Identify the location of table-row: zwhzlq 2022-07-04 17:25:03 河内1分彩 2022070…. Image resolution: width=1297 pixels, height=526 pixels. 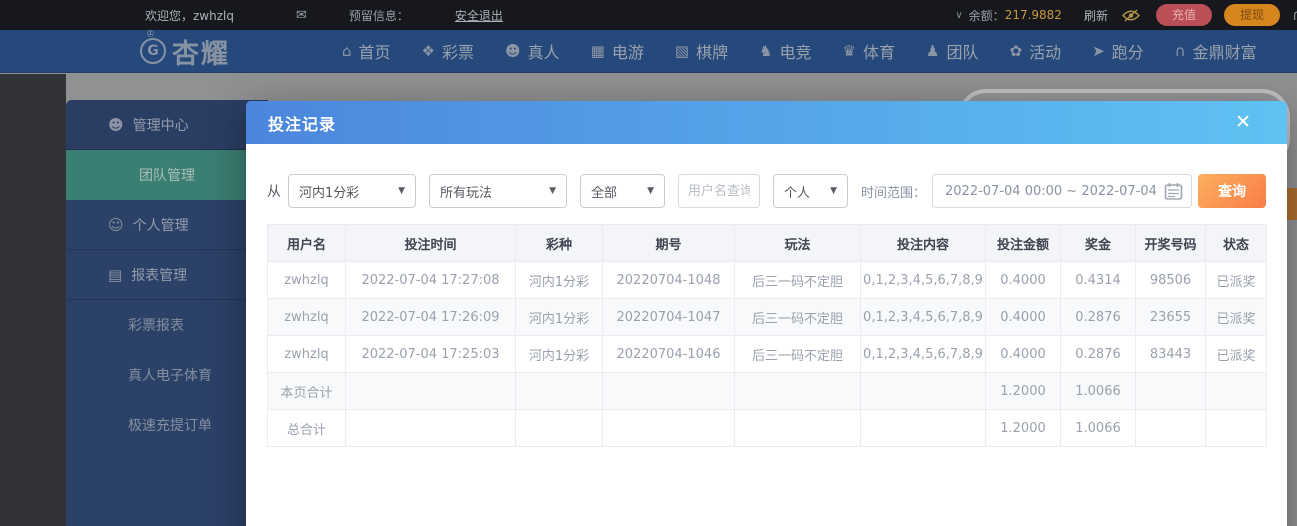
(767, 354).